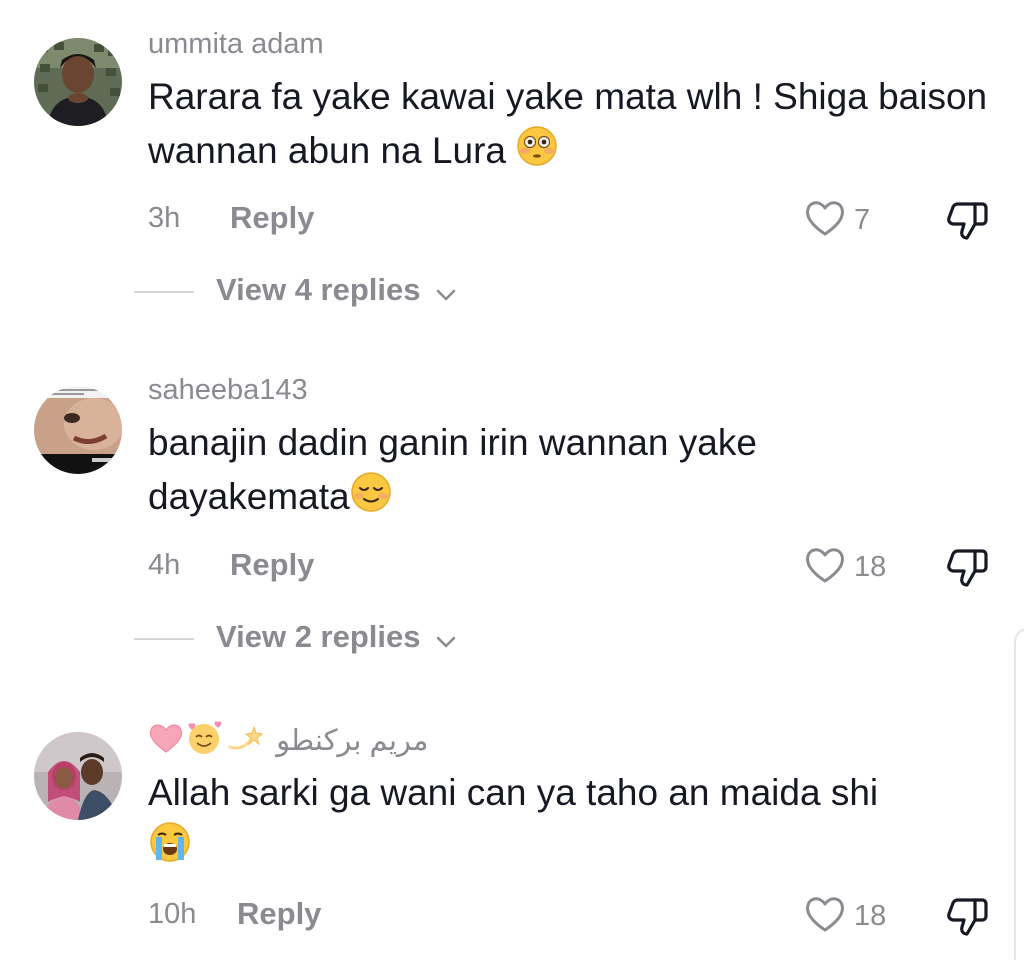 The width and height of the screenshot is (1024, 960). Describe the element at coordinates (1019, 794) in the screenshot. I see `side-panel-edge` at that location.